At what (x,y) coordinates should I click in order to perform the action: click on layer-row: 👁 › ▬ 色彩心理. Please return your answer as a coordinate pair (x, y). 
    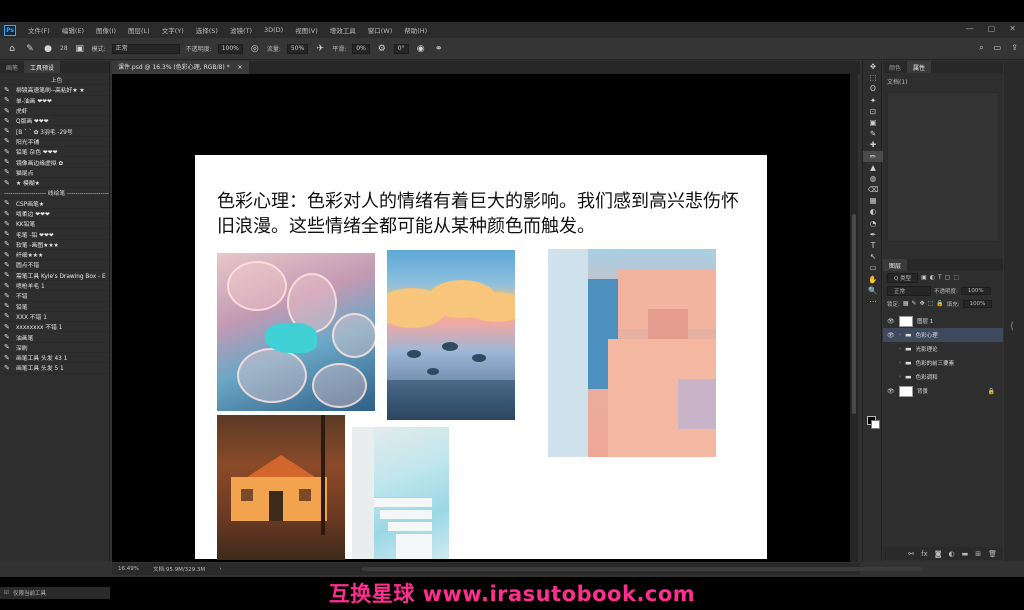
    Looking at the image, I should click on (943, 335).